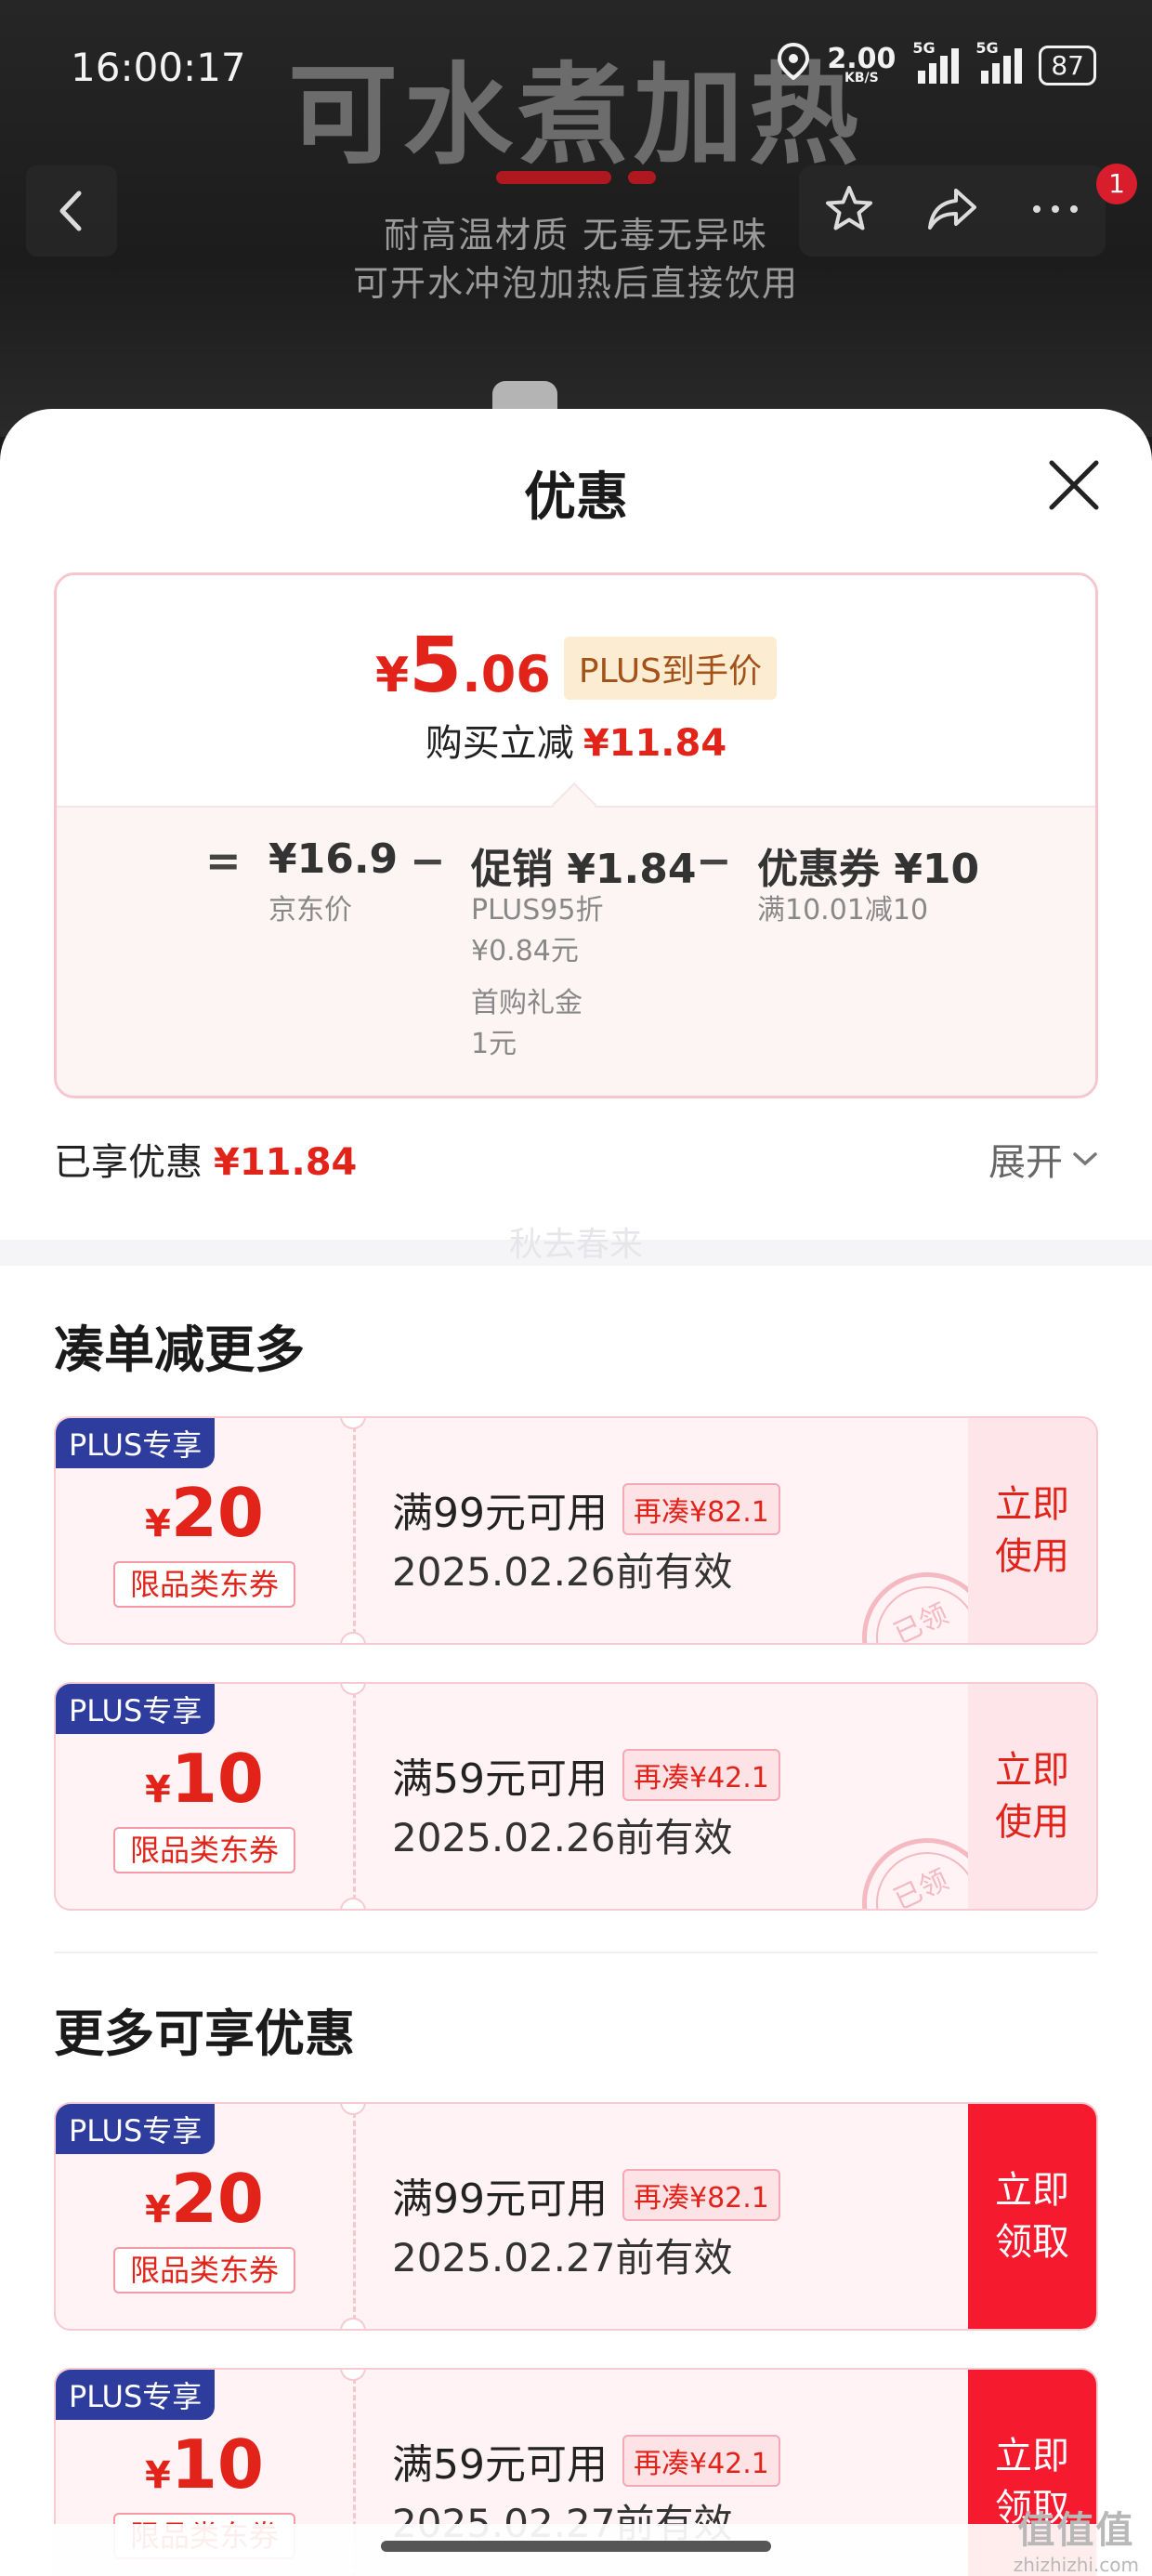 Image resolution: width=1152 pixels, height=2576 pixels. Describe the element at coordinates (868, 869) in the screenshot. I see `coupon-amount: 优惠券 ¥10` at that location.